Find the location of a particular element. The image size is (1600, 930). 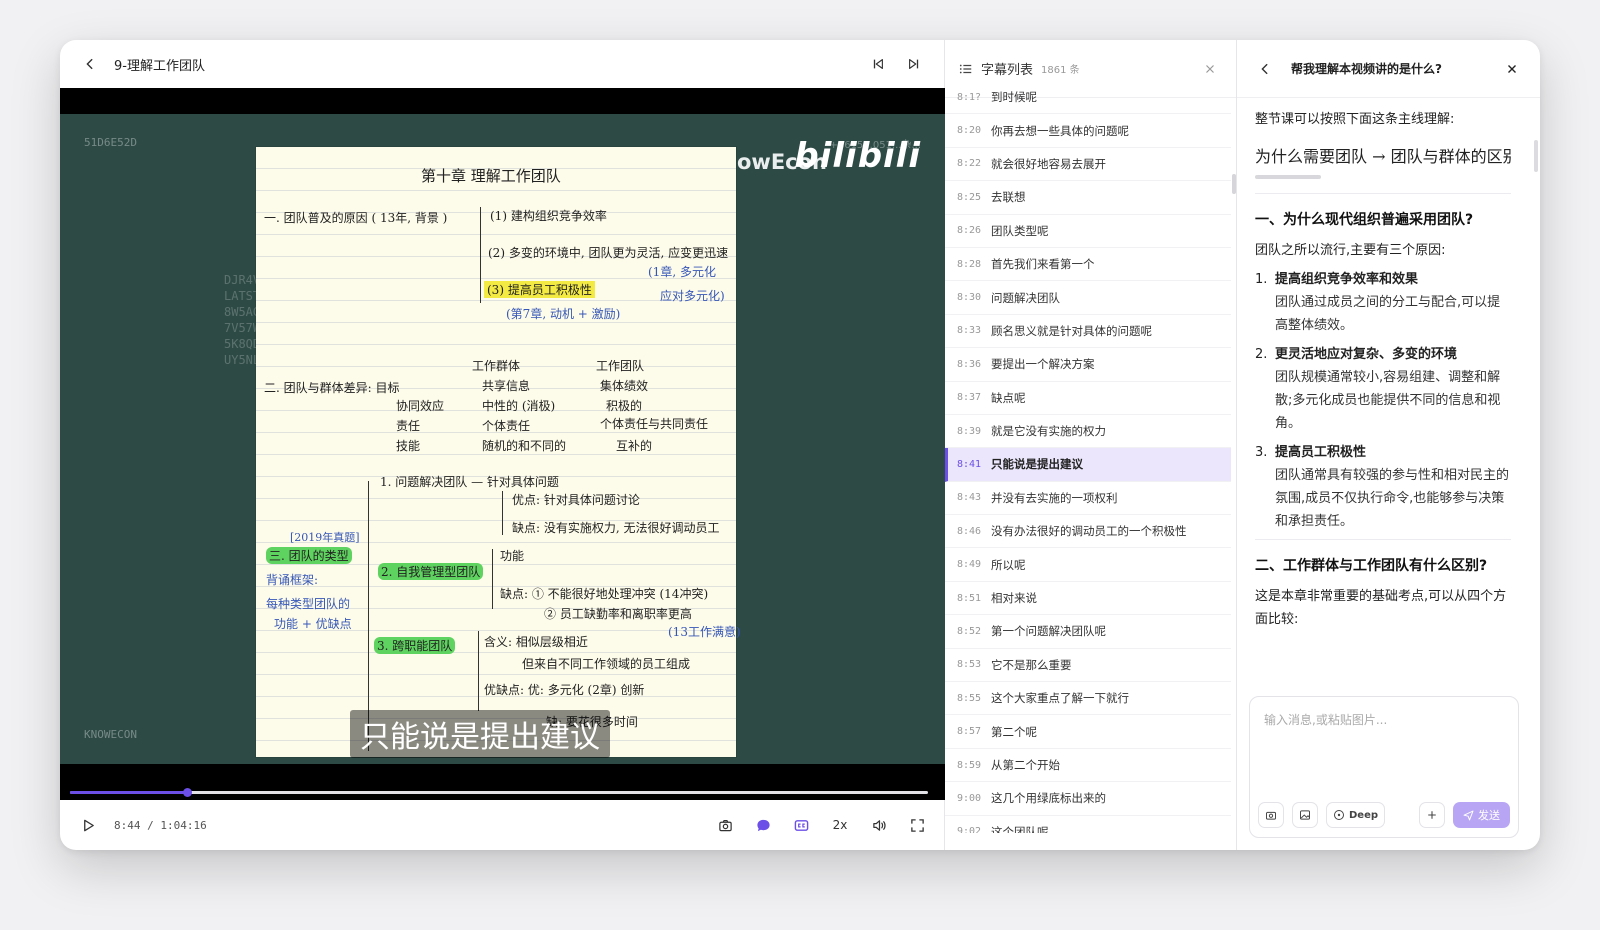

captions-toggle is located at coordinates (801, 825).